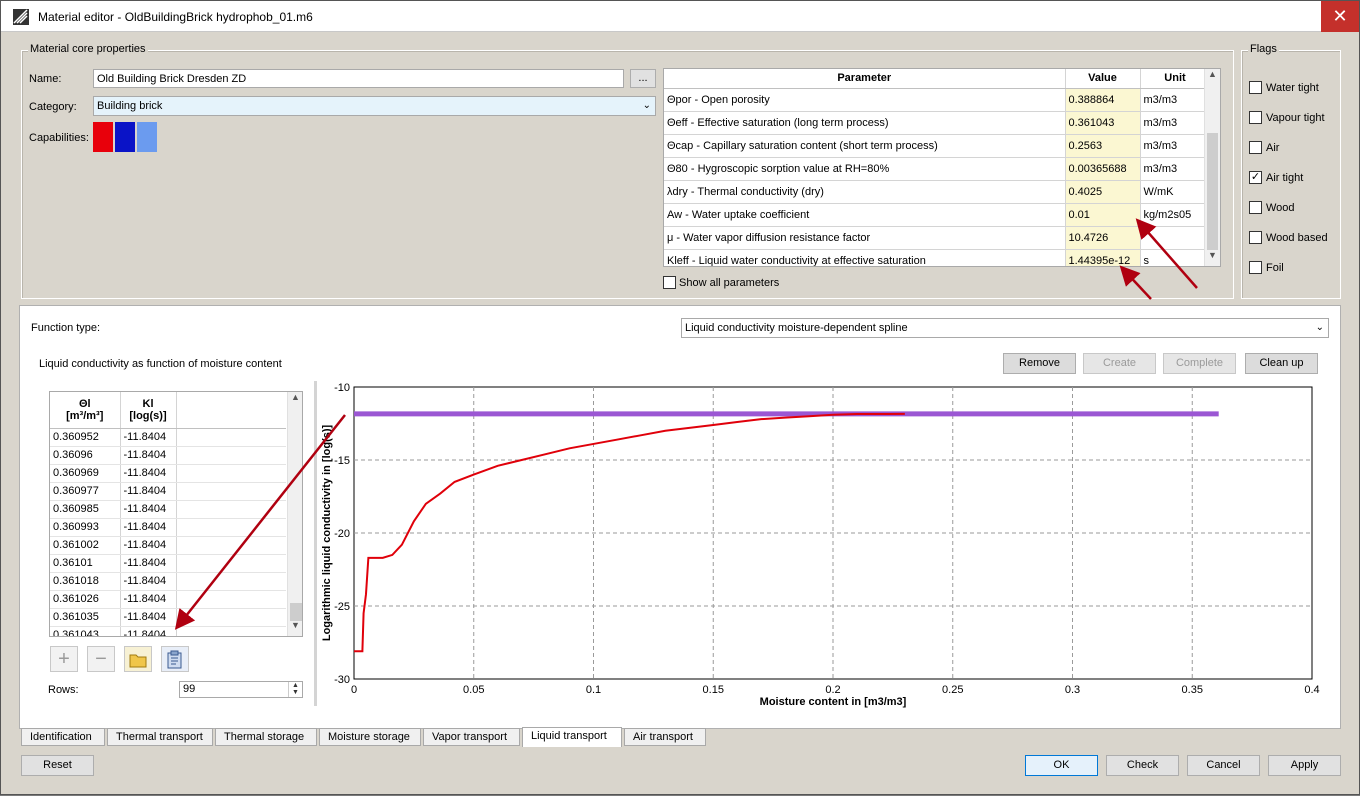 The image size is (1360, 796). I want to click on table-row: 0.360993 -11.8404, so click(168, 527).